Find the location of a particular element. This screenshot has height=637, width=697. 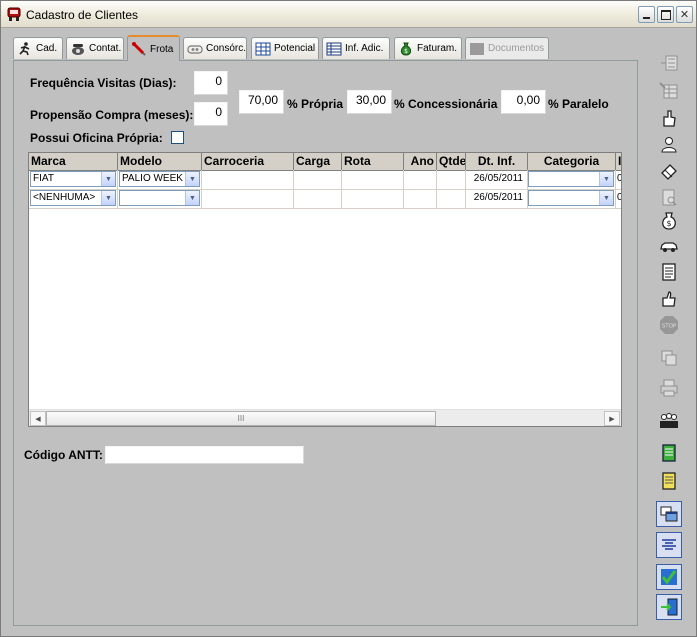

car-button is located at coordinates (669, 246).